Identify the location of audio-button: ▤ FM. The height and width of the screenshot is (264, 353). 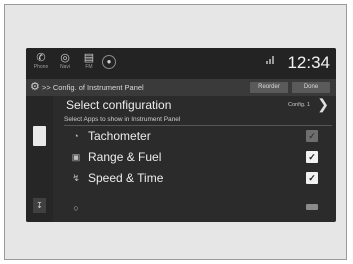
(89, 61).